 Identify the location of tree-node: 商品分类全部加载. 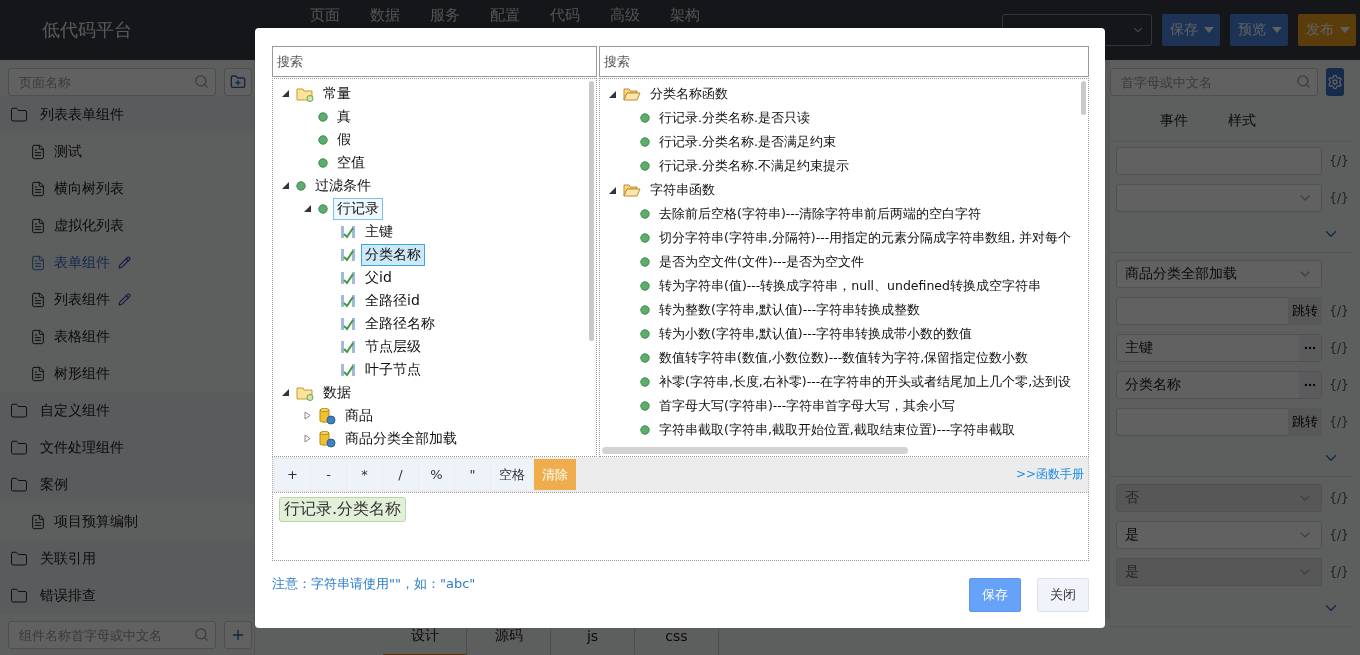
(401, 438).